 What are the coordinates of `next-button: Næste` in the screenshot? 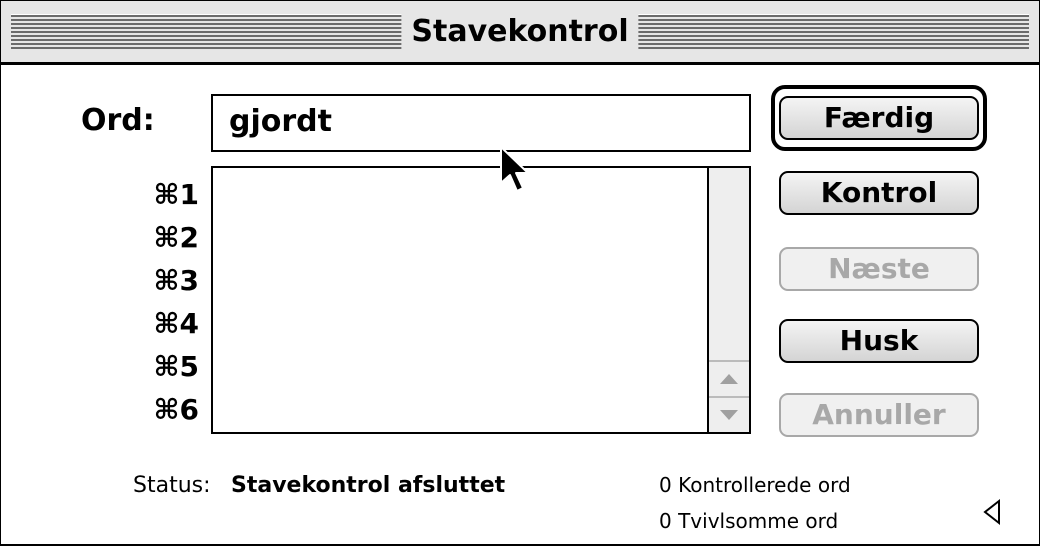 It's located at (879, 269).